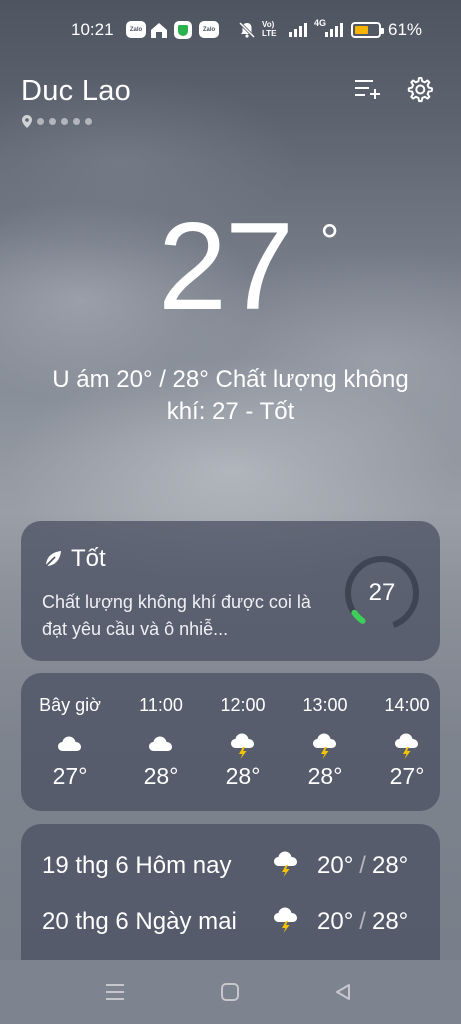  What do you see at coordinates (407, 705) in the screenshot?
I see `hour-time: 14:00` at bounding box center [407, 705].